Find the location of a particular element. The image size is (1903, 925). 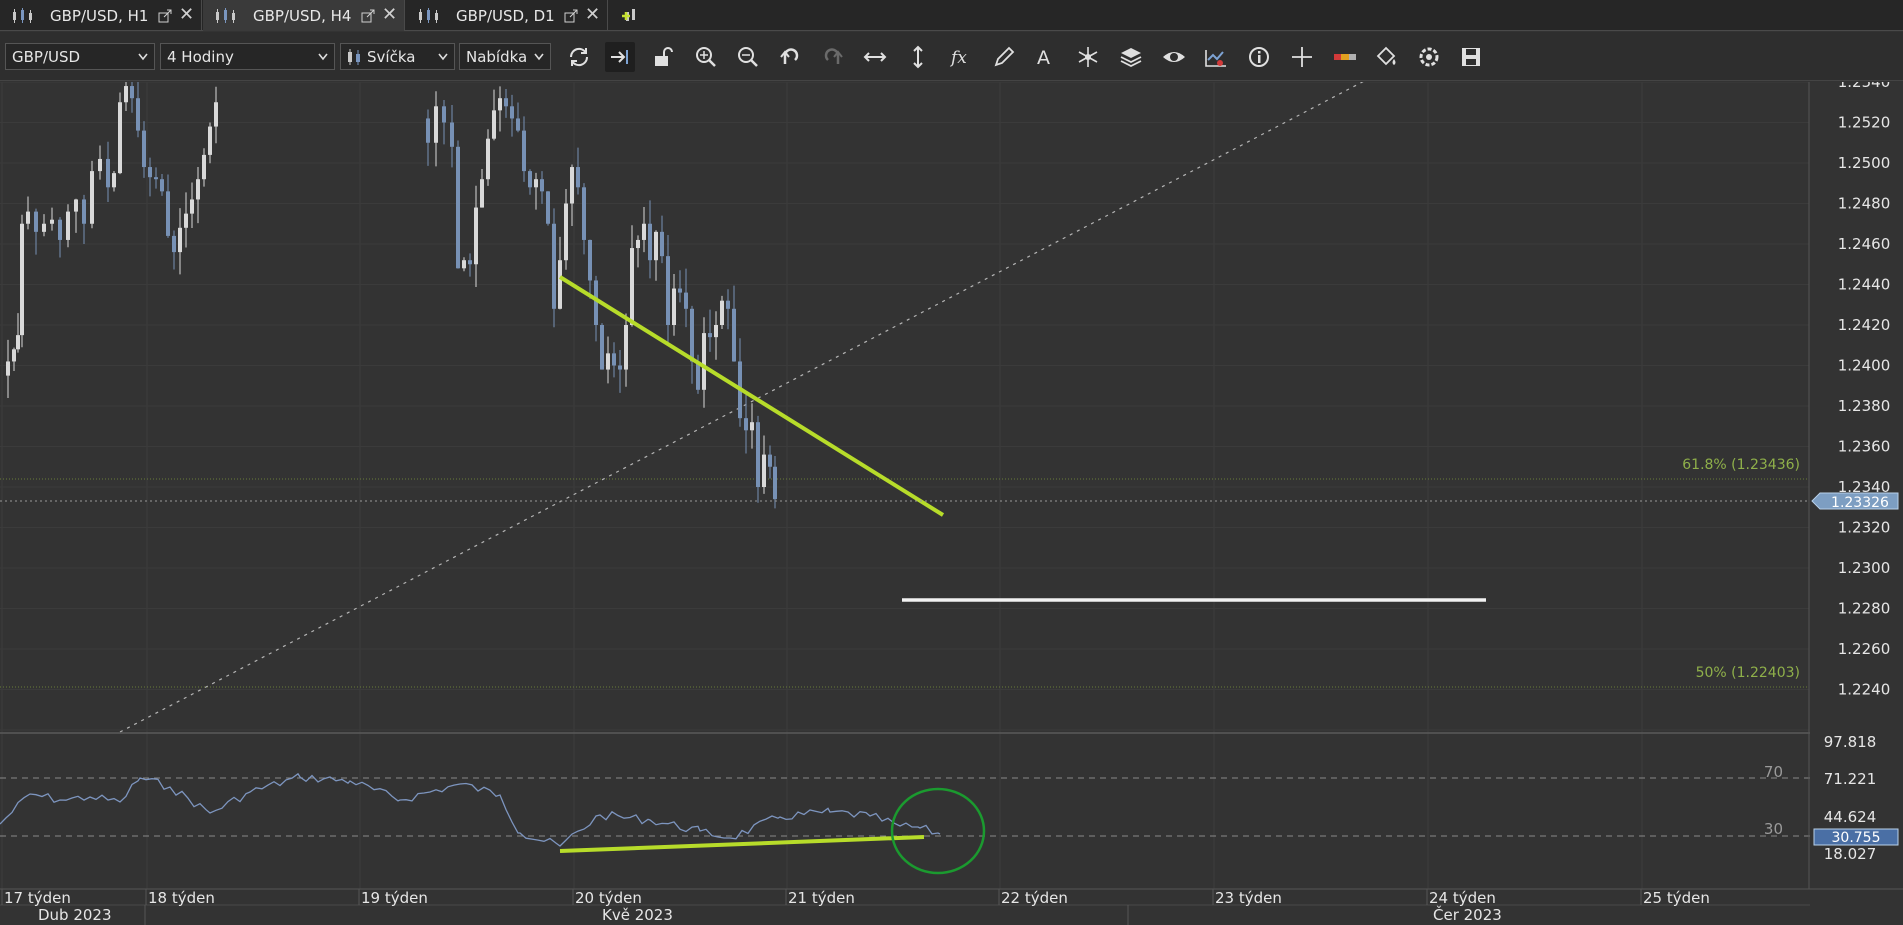

tab-label: GBP/USD, H4 is located at coordinates (302, 15).